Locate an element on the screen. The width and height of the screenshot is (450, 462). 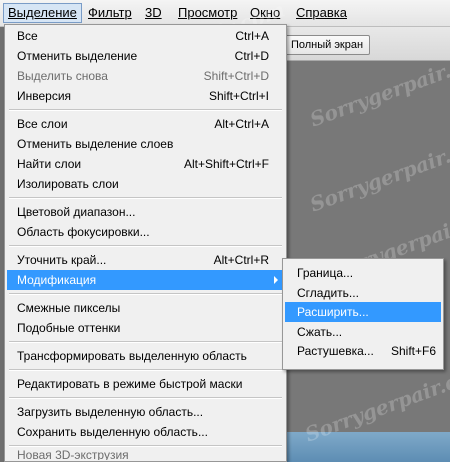
menu-item-label: Выделить снова is located at coordinates (62, 76).